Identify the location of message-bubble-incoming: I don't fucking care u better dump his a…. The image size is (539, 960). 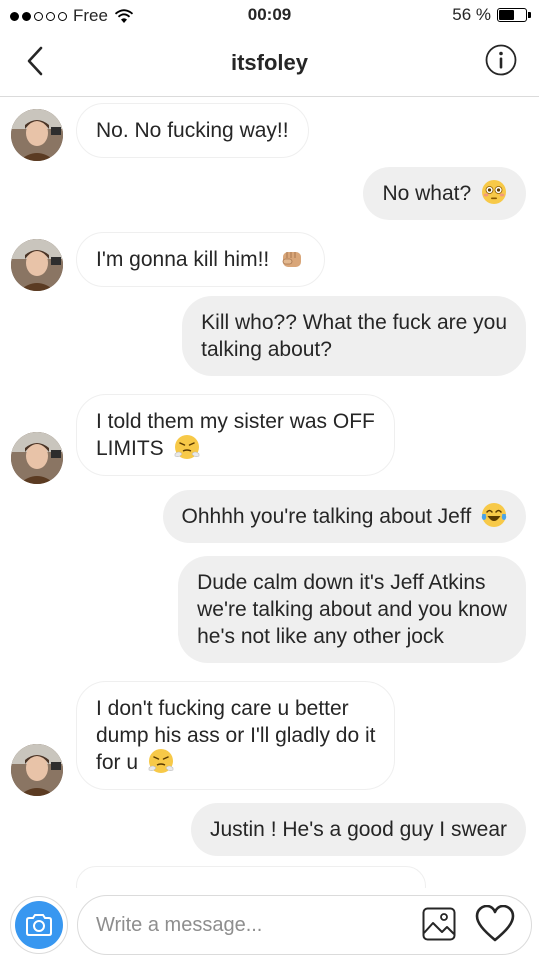
(236, 736).